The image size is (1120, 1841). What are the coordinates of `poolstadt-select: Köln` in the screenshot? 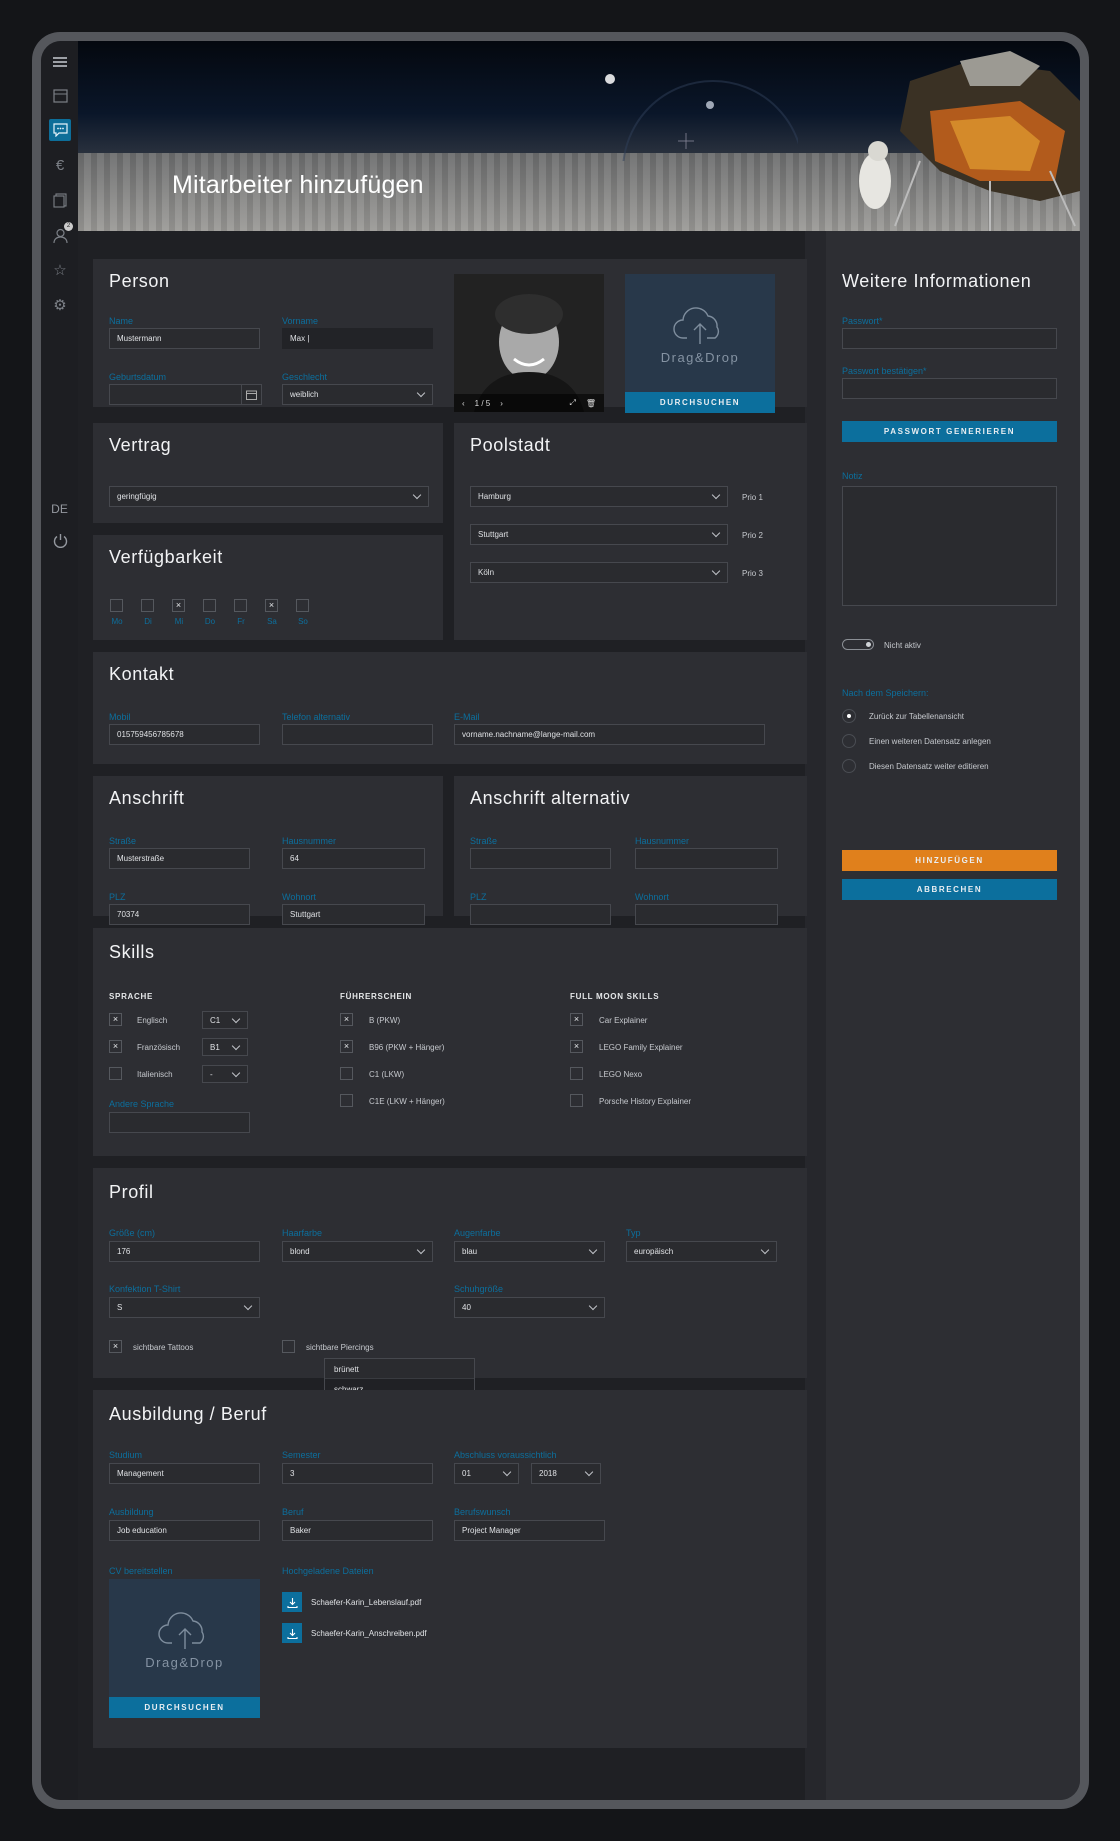 It's located at (599, 572).